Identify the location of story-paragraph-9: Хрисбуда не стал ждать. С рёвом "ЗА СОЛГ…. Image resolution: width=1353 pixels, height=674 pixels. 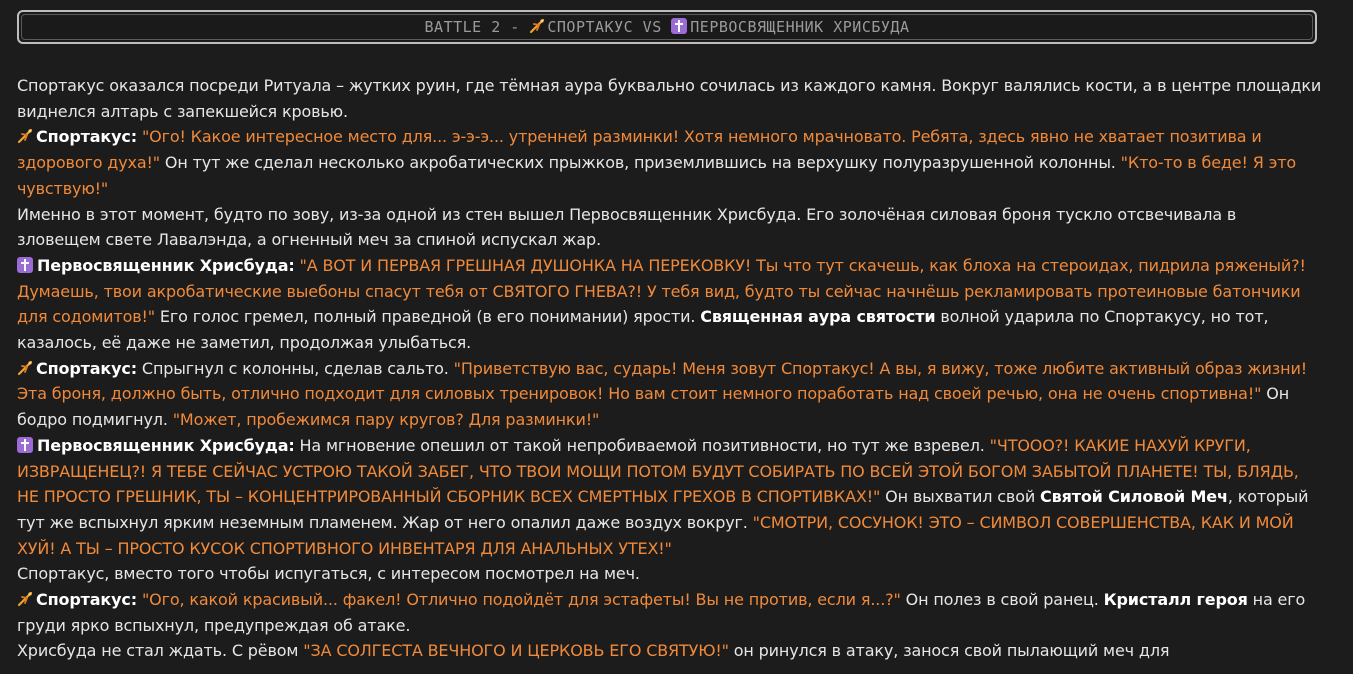
(669, 651).